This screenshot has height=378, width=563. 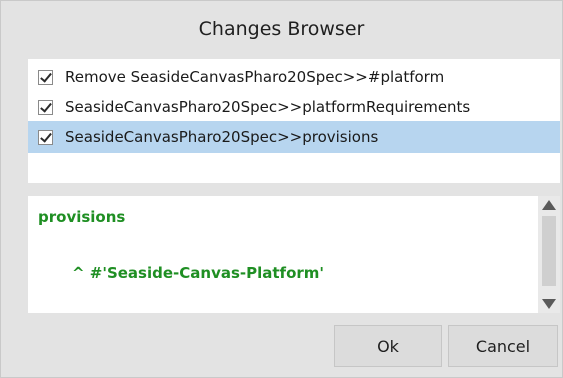 What do you see at coordinates (198, 273) in the screenshot?
I see `code-method-body: ^ #'Seaside-Canvas-Platform'` at bounding box center [198, 273].